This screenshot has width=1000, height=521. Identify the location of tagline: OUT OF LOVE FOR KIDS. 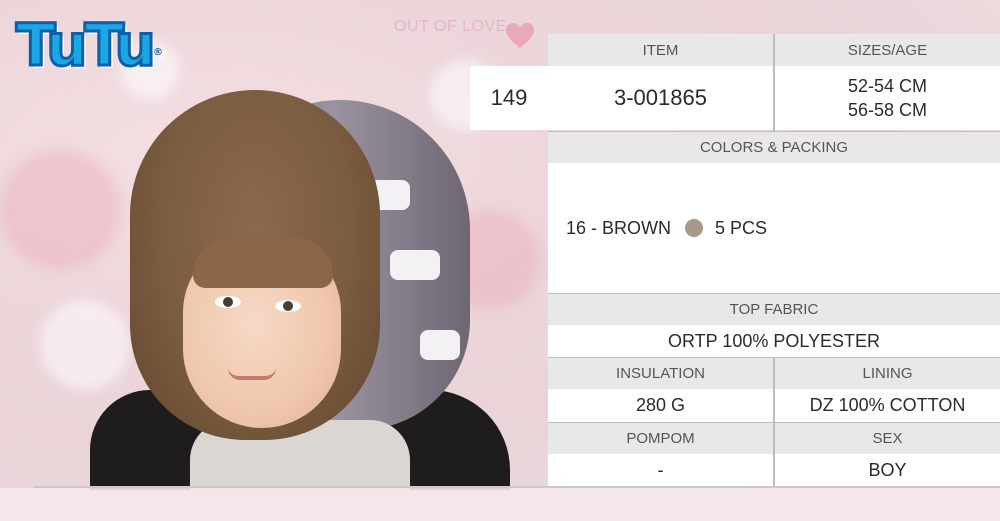
(450, 36).